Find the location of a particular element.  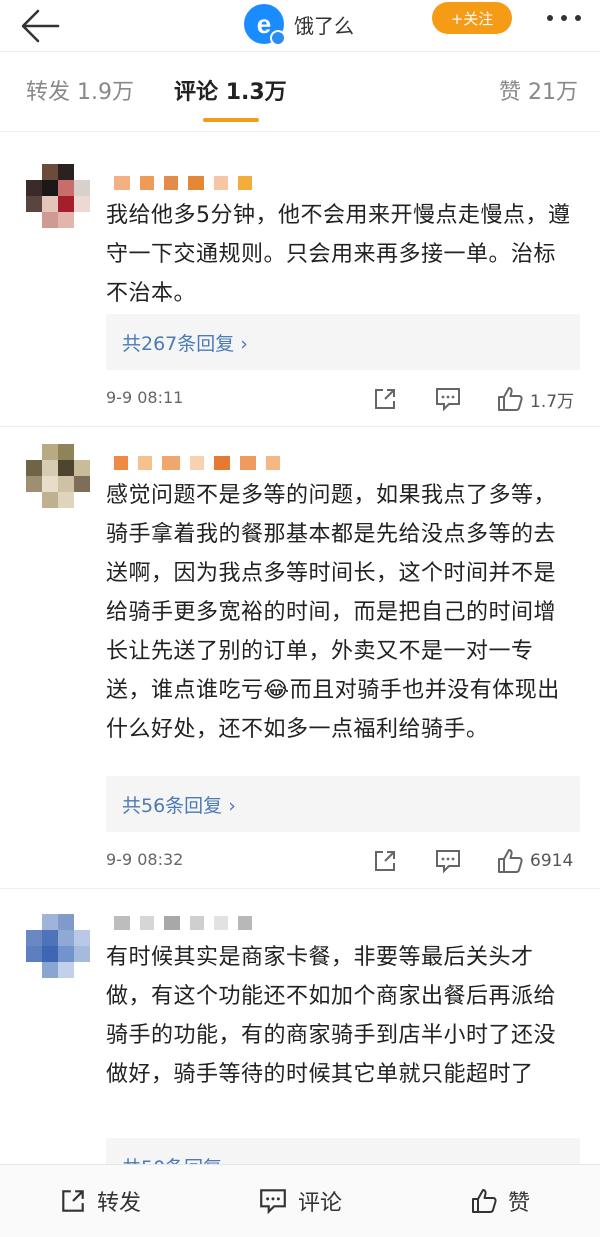

bottom-action-bar: 转发 评论 赞 is located at coordinates (300, 1200).